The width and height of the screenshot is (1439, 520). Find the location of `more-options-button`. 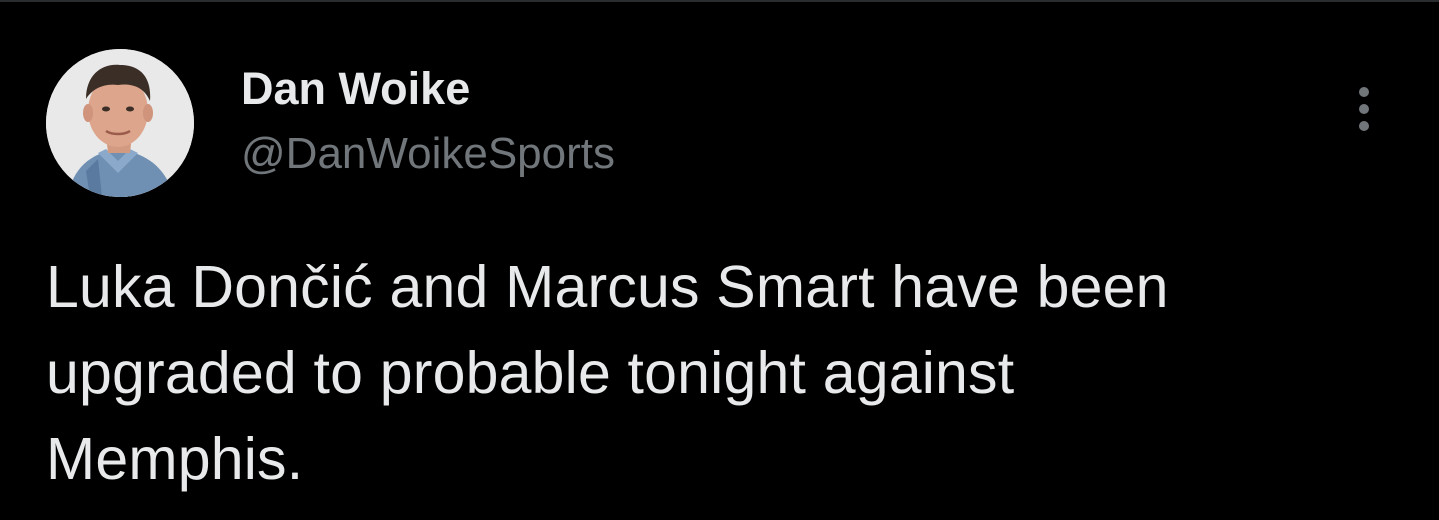

more-options-button is located at coordinates (1364, 110).